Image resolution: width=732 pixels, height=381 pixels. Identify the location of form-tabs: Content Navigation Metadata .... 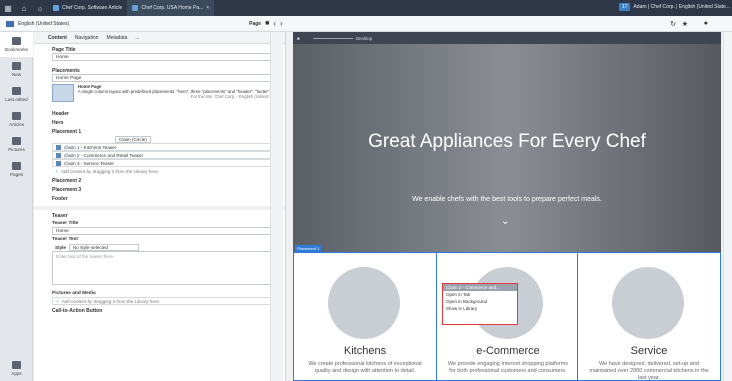
(159, 38).